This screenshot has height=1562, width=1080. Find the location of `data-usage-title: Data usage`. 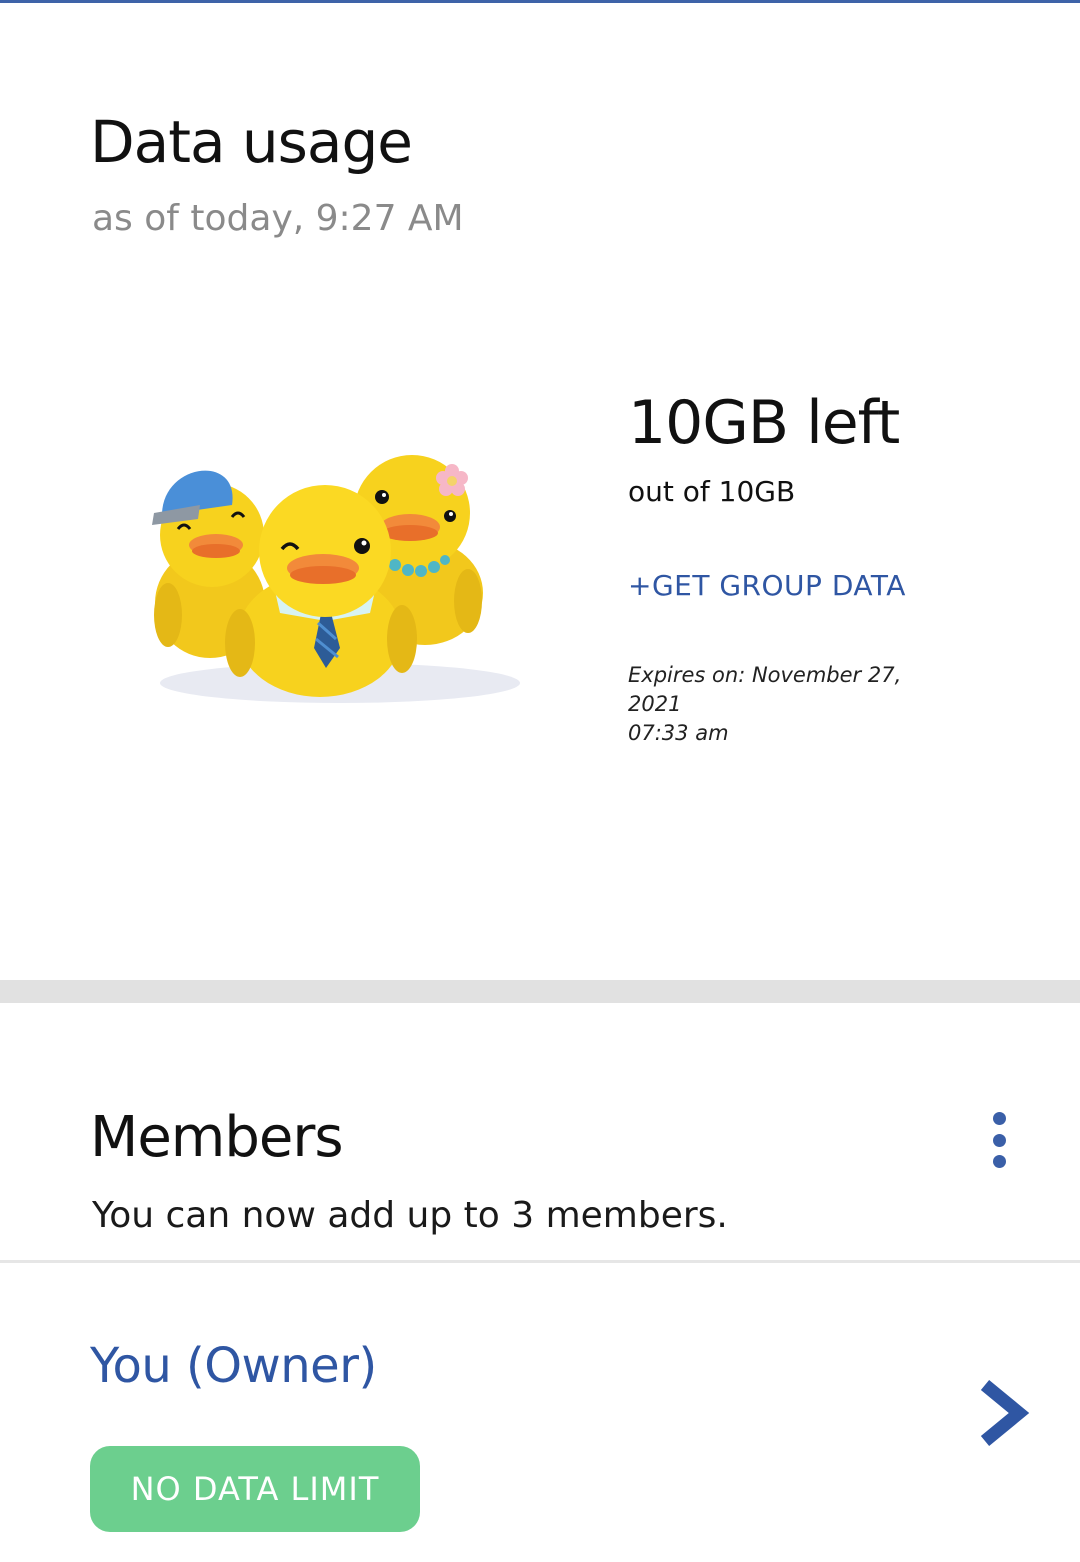

data-usage-title: Data usage is located at coordinates (251, 142).